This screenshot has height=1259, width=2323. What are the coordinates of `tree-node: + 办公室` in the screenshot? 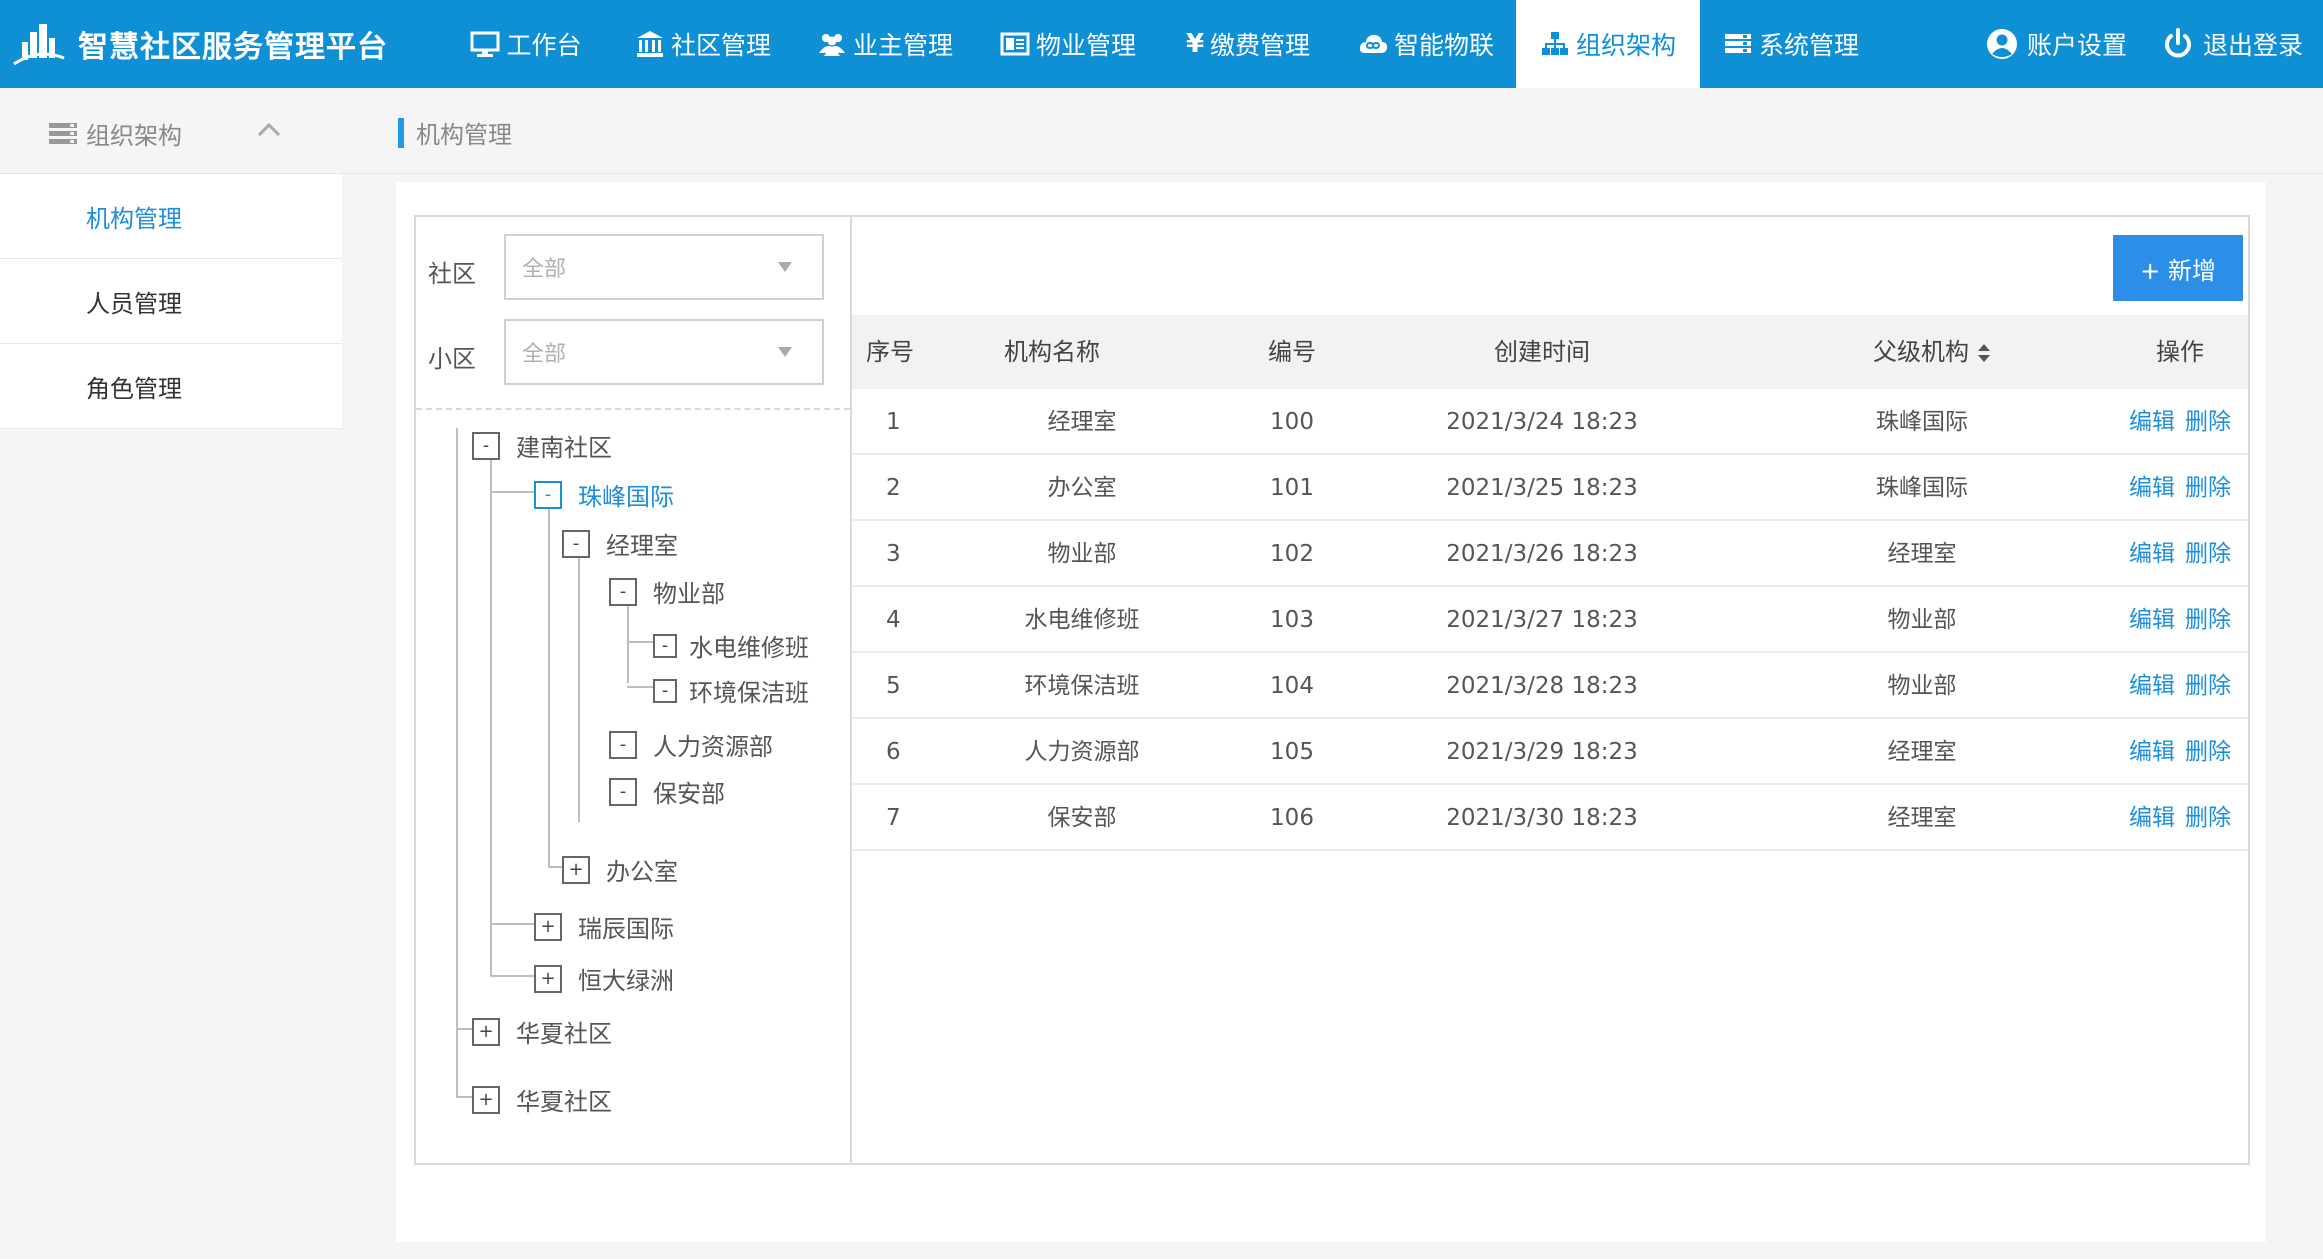 It's located at (620, 869).